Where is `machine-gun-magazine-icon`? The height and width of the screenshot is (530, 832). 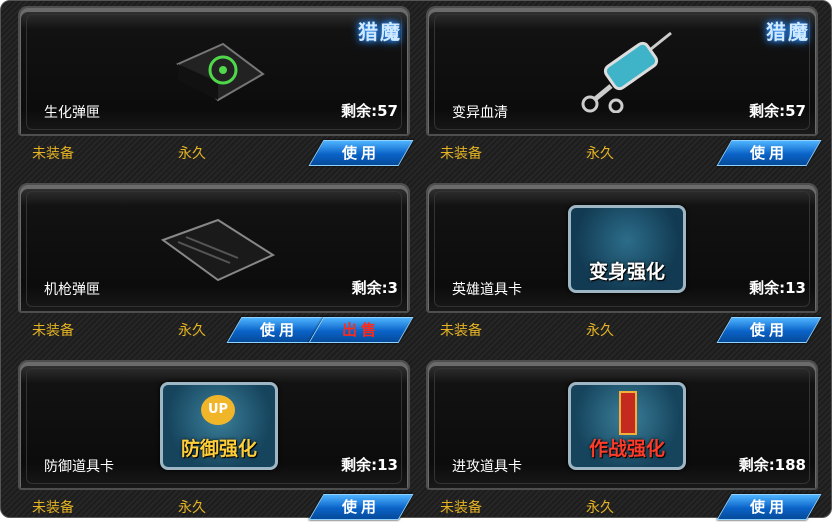 machine-gun-magazine-icon is located at coordinates (218, 250).